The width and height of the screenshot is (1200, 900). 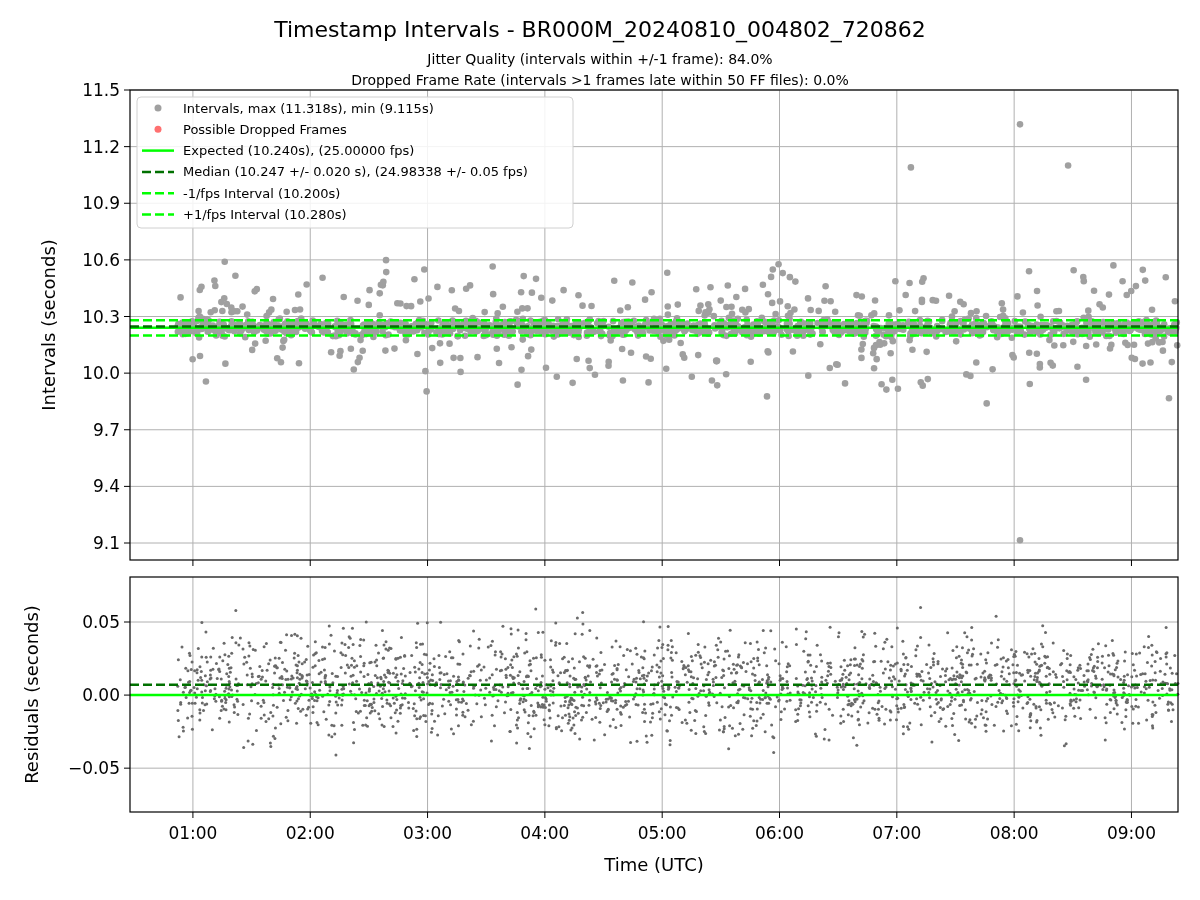 I want to click on y-tick-label: 9.1, so click(x=106, y=543).